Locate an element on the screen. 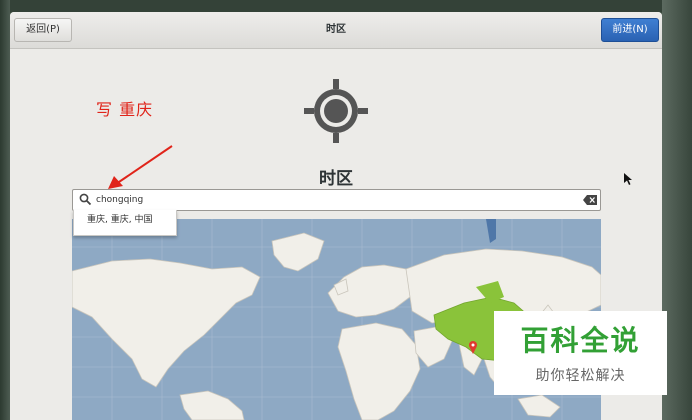  monitor-bezel-top is located at coordinates (346, 6).